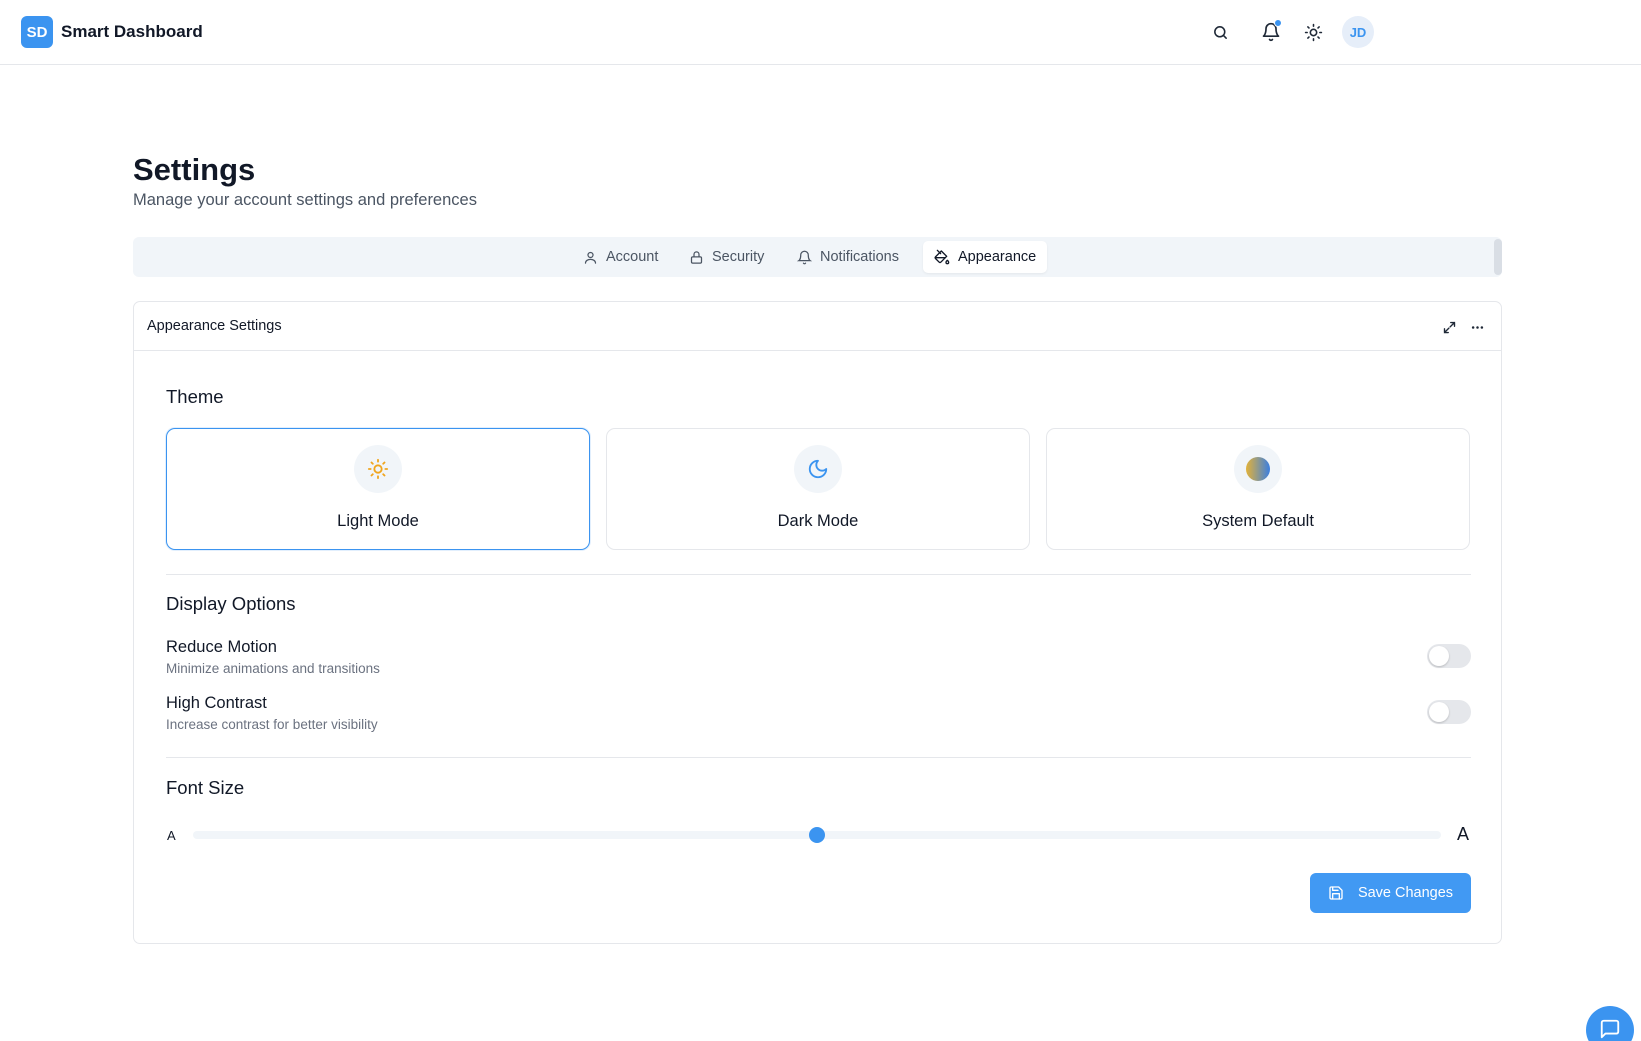 This screenshot has height=1041, width=1641. Describe the element at coordinates (804, 257) in the screenshot. I see `bell-icon` at that location.